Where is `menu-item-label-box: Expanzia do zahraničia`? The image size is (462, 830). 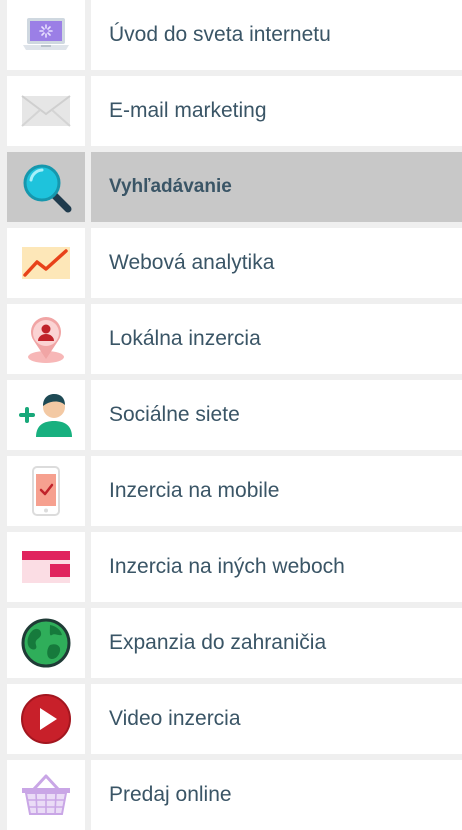
menu-item-label-box: Expanzia do zahraničia is located at coordinates (276, 643).